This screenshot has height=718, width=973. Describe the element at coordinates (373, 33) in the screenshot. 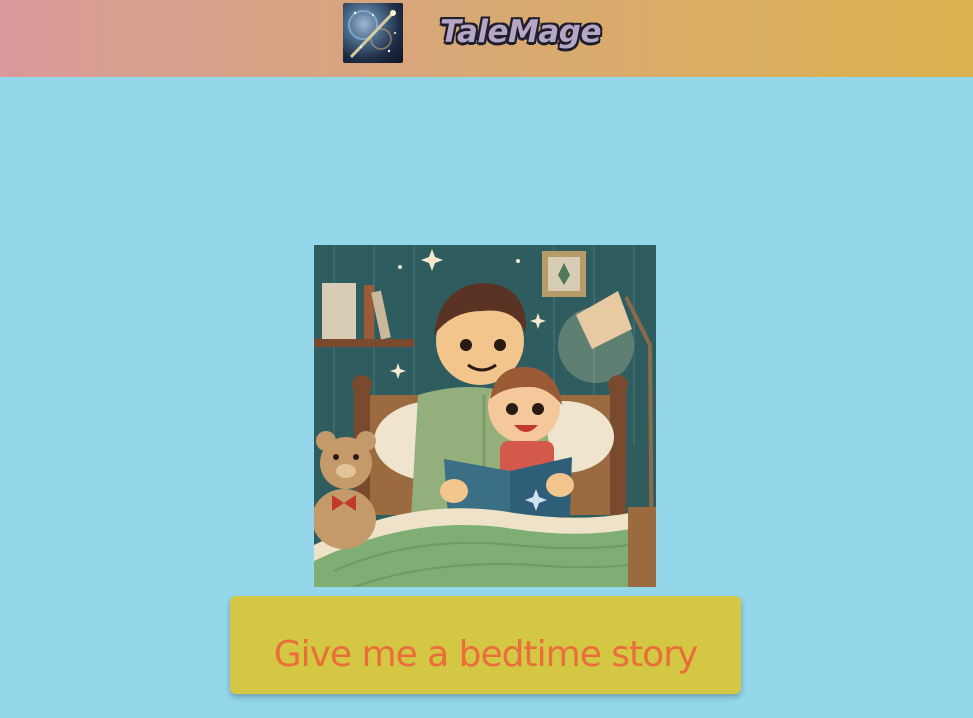

I see `magic-wand-logo-icon` at that location.